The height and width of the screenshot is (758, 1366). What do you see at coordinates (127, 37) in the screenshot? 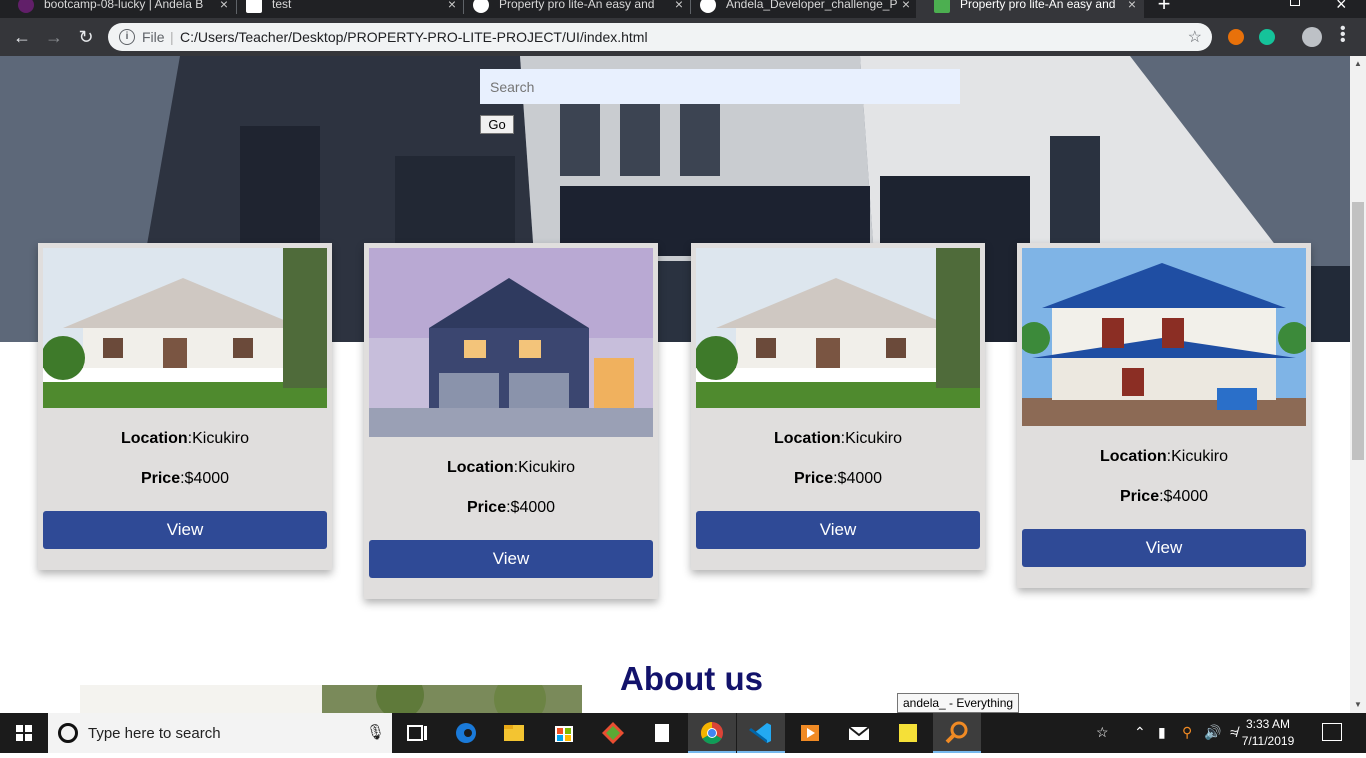
I see `info-icon: i` at bounding box center [127, 37].